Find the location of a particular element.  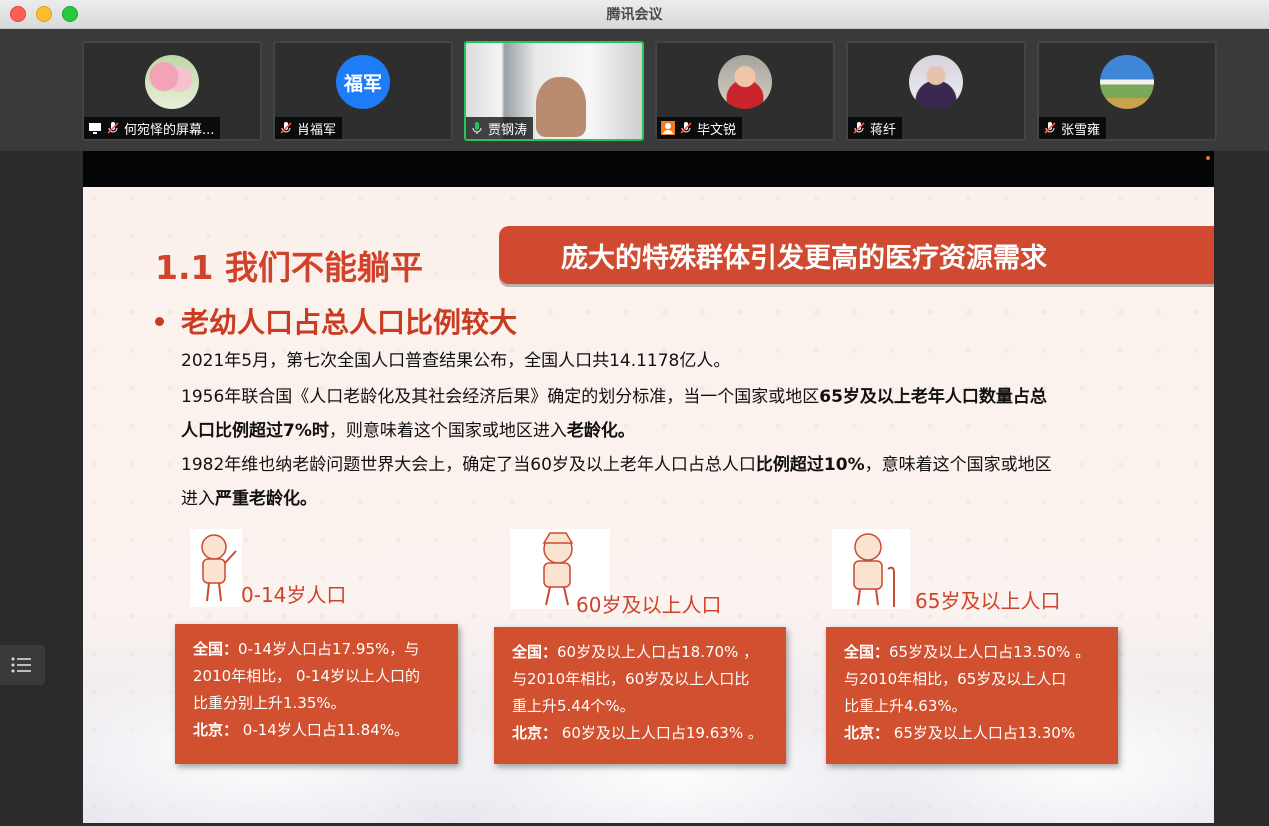

stat-line: 比重上升4.63%。 is located at coordinates (905, 706).